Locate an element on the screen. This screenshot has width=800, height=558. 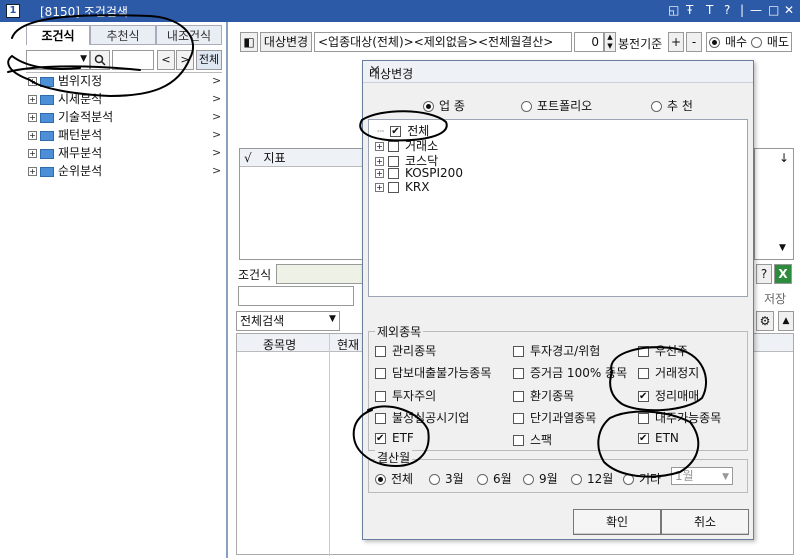
tree-item-price: + 시세분석 is located at coordinates (65, 99).